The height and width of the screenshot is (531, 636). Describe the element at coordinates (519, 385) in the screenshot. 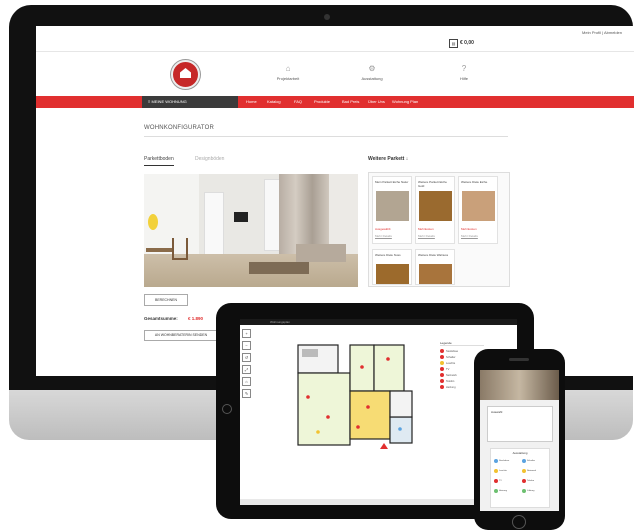

I see `room-photo` at that location.